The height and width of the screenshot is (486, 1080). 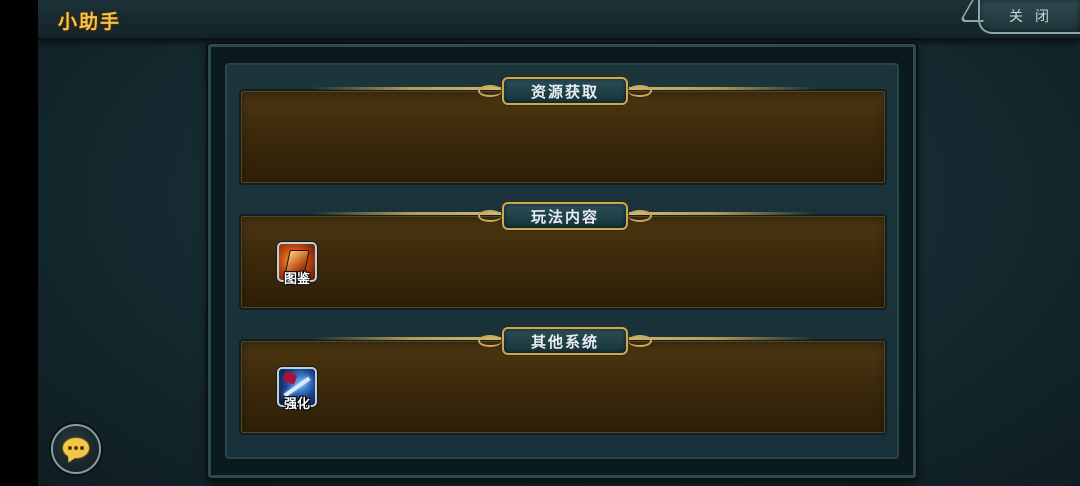 I want to click on close-button: 关闭, so click(x=1019, y=17).